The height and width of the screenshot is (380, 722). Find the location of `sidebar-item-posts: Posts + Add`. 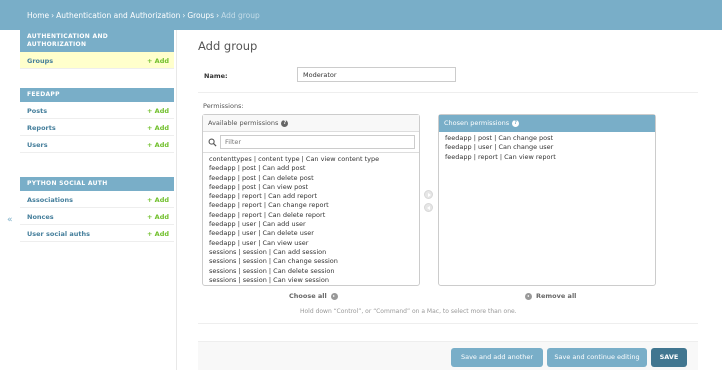

sidebar-item-posts: Posts + Add is located at coordinates (97, 110).